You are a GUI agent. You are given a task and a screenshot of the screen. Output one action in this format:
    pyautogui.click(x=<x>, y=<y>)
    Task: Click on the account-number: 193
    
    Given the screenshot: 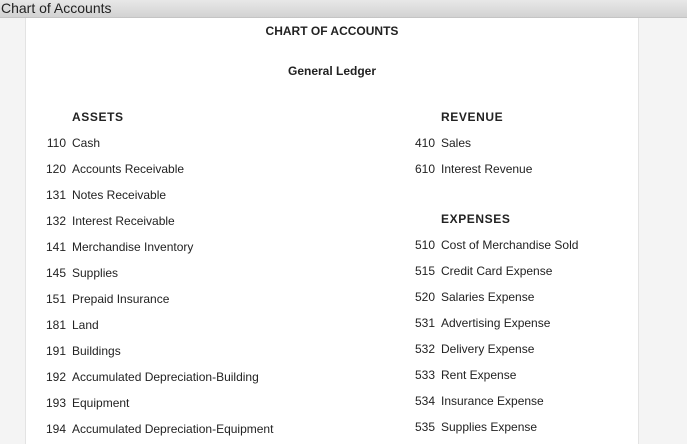 What is the action you would take?
    pyautogui.click(x=55, y=403)
    